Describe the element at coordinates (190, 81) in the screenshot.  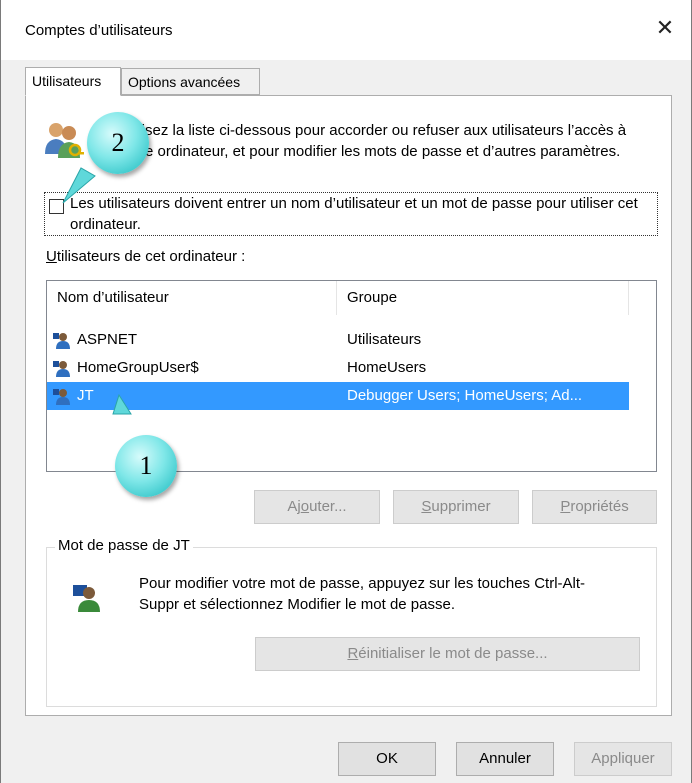
I see `tab-advanced: Options avancées` at that location.